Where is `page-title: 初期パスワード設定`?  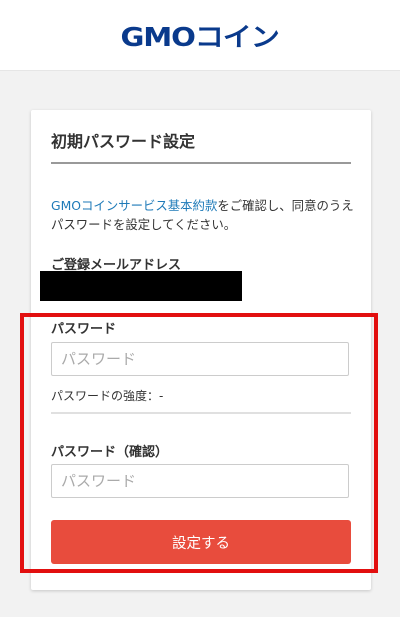
page-title: 初期パスワード設定 is located at coordinates (201, 146).